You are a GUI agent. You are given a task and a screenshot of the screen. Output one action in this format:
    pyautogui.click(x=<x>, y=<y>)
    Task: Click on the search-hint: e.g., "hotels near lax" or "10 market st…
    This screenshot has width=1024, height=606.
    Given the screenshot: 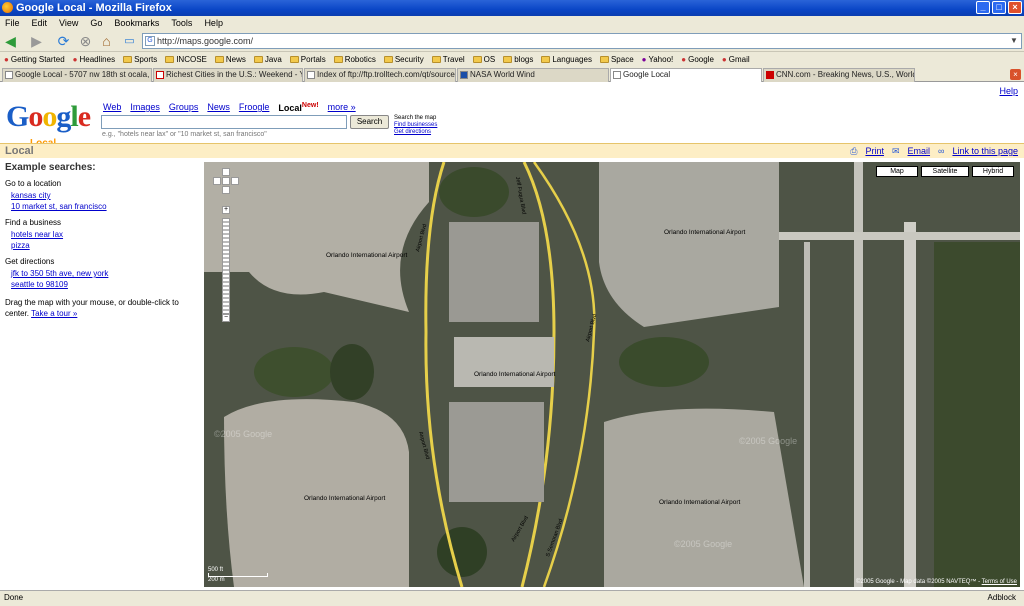 What is the action you would take?
    pyautogui.click(x=184, y=134)
    